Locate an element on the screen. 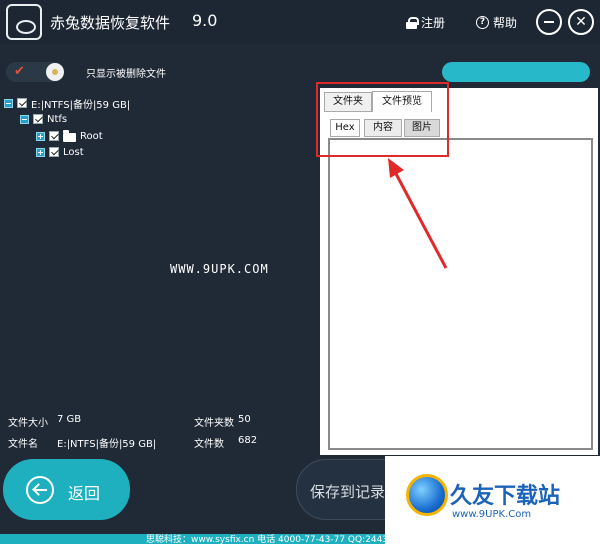 The width and height of the screenshot is (600, 544). check-icon: ✔ is located at coordinates (19, 71).